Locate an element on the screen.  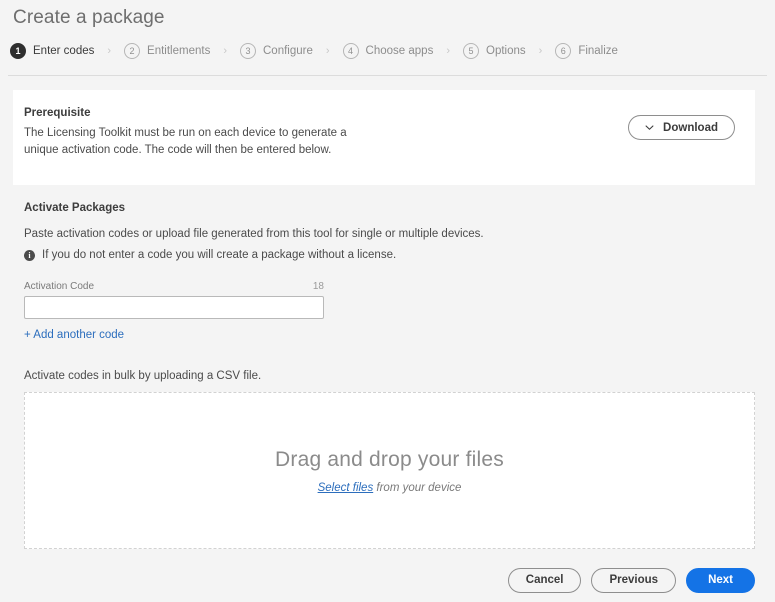
dropzone-subtitle: Select files from your device is located at coordinates (390, 488).